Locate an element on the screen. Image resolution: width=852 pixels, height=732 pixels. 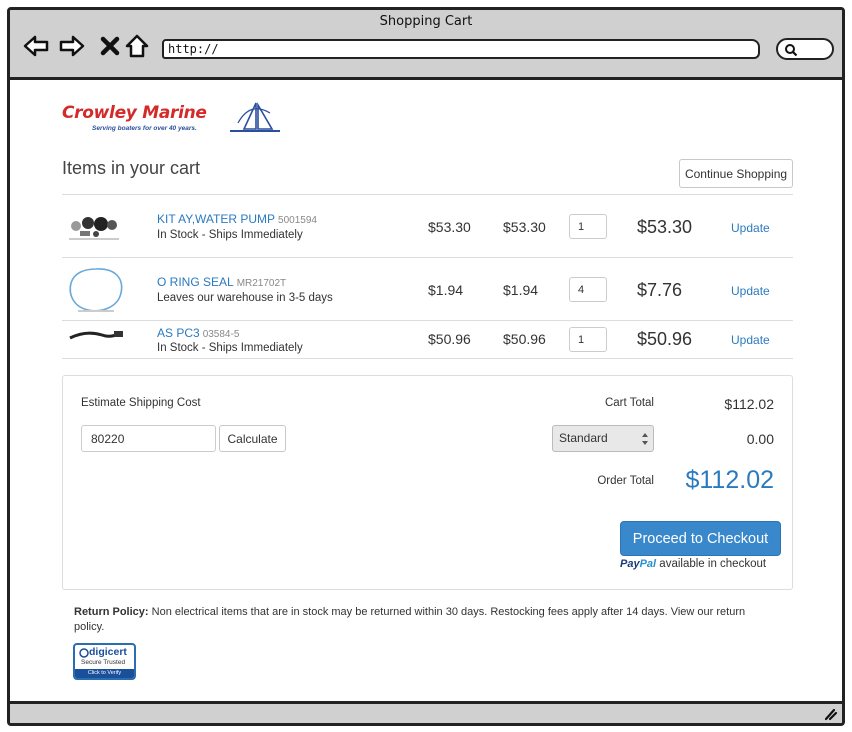
cart-total-value: $112.02 is located at coordinates (749, 404).